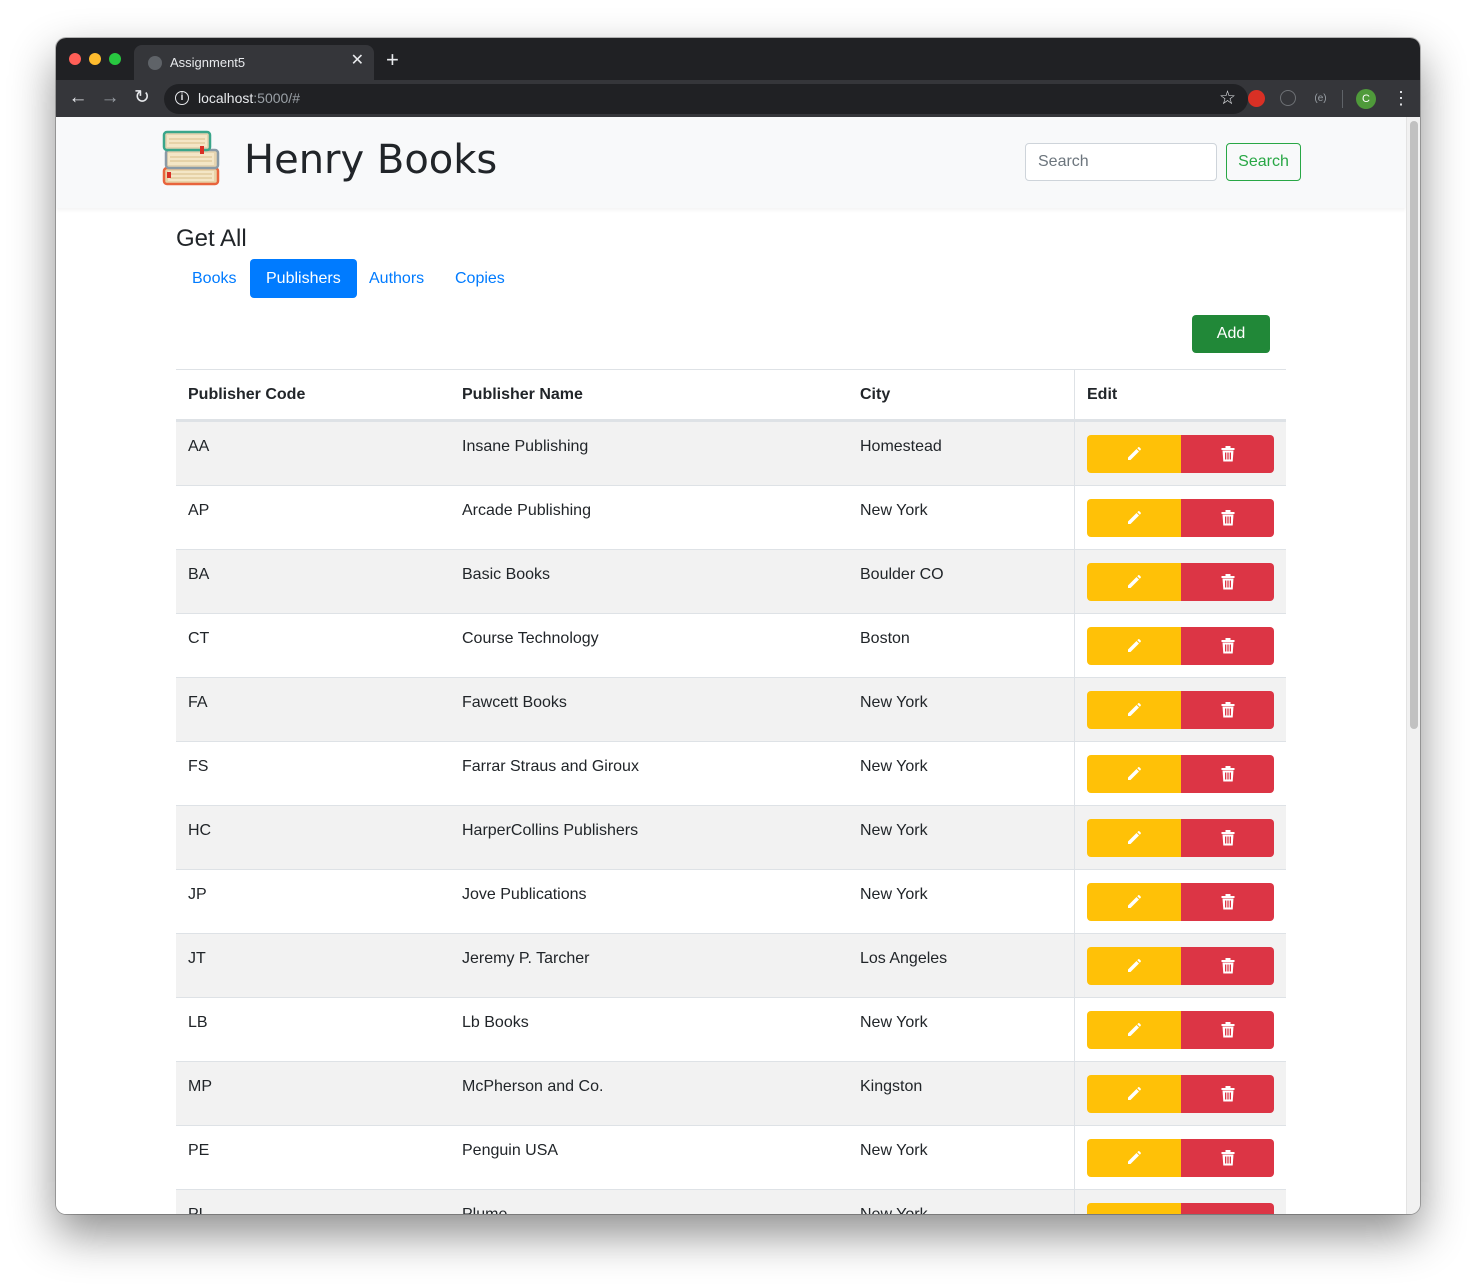  Describe the element at coordinates (191, 158) in the screenshot. I see `book-stack-icon` at that location.